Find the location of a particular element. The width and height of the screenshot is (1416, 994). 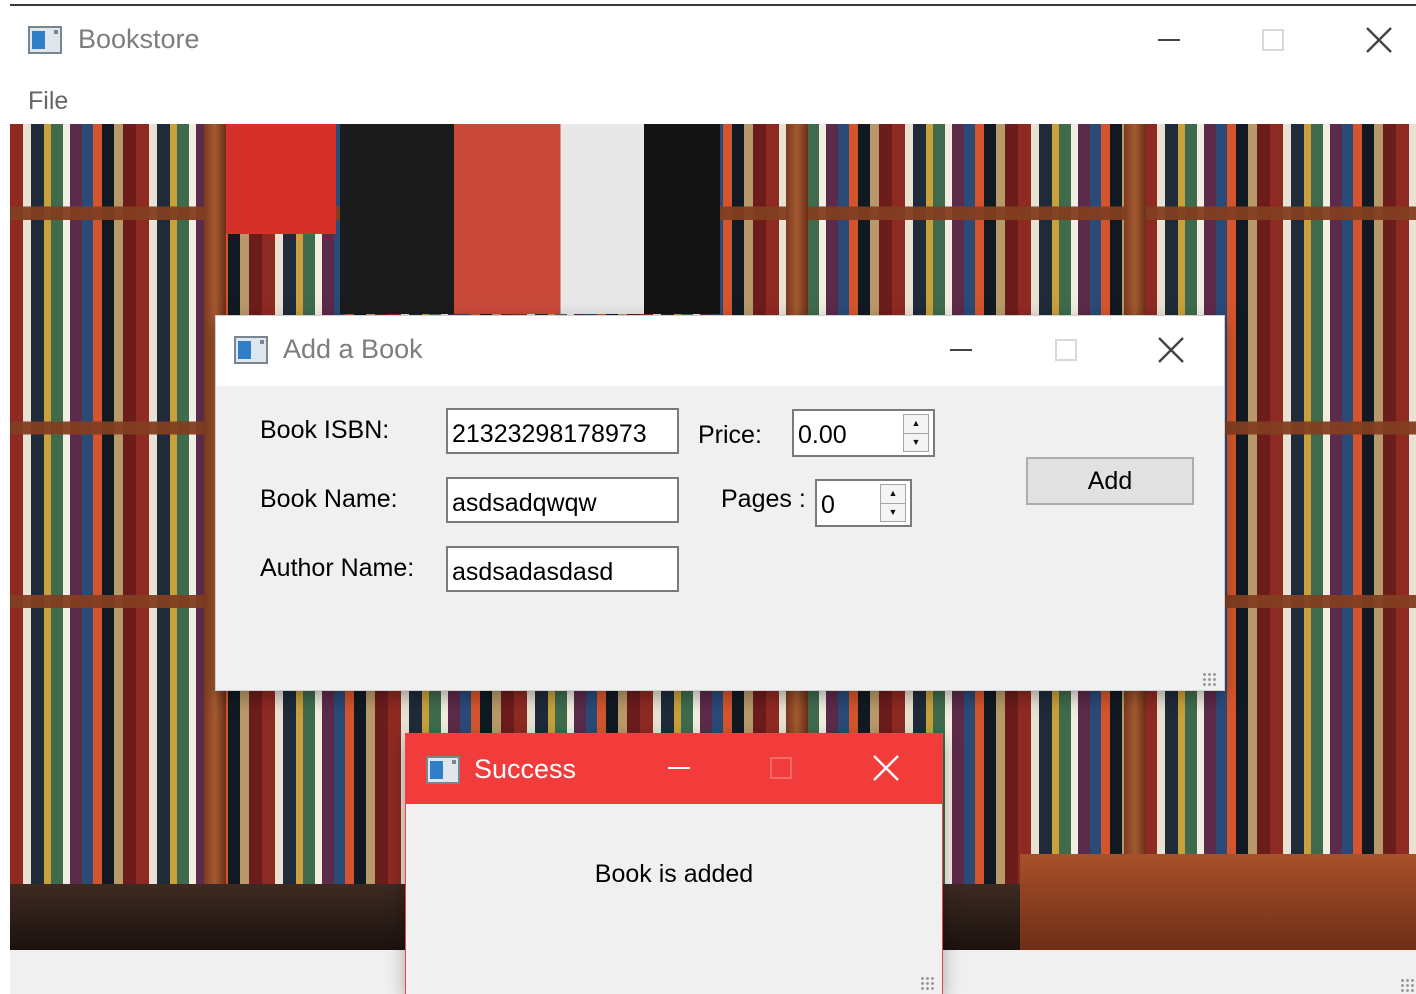

menu-bar: File is located at coordinates (713, 102).